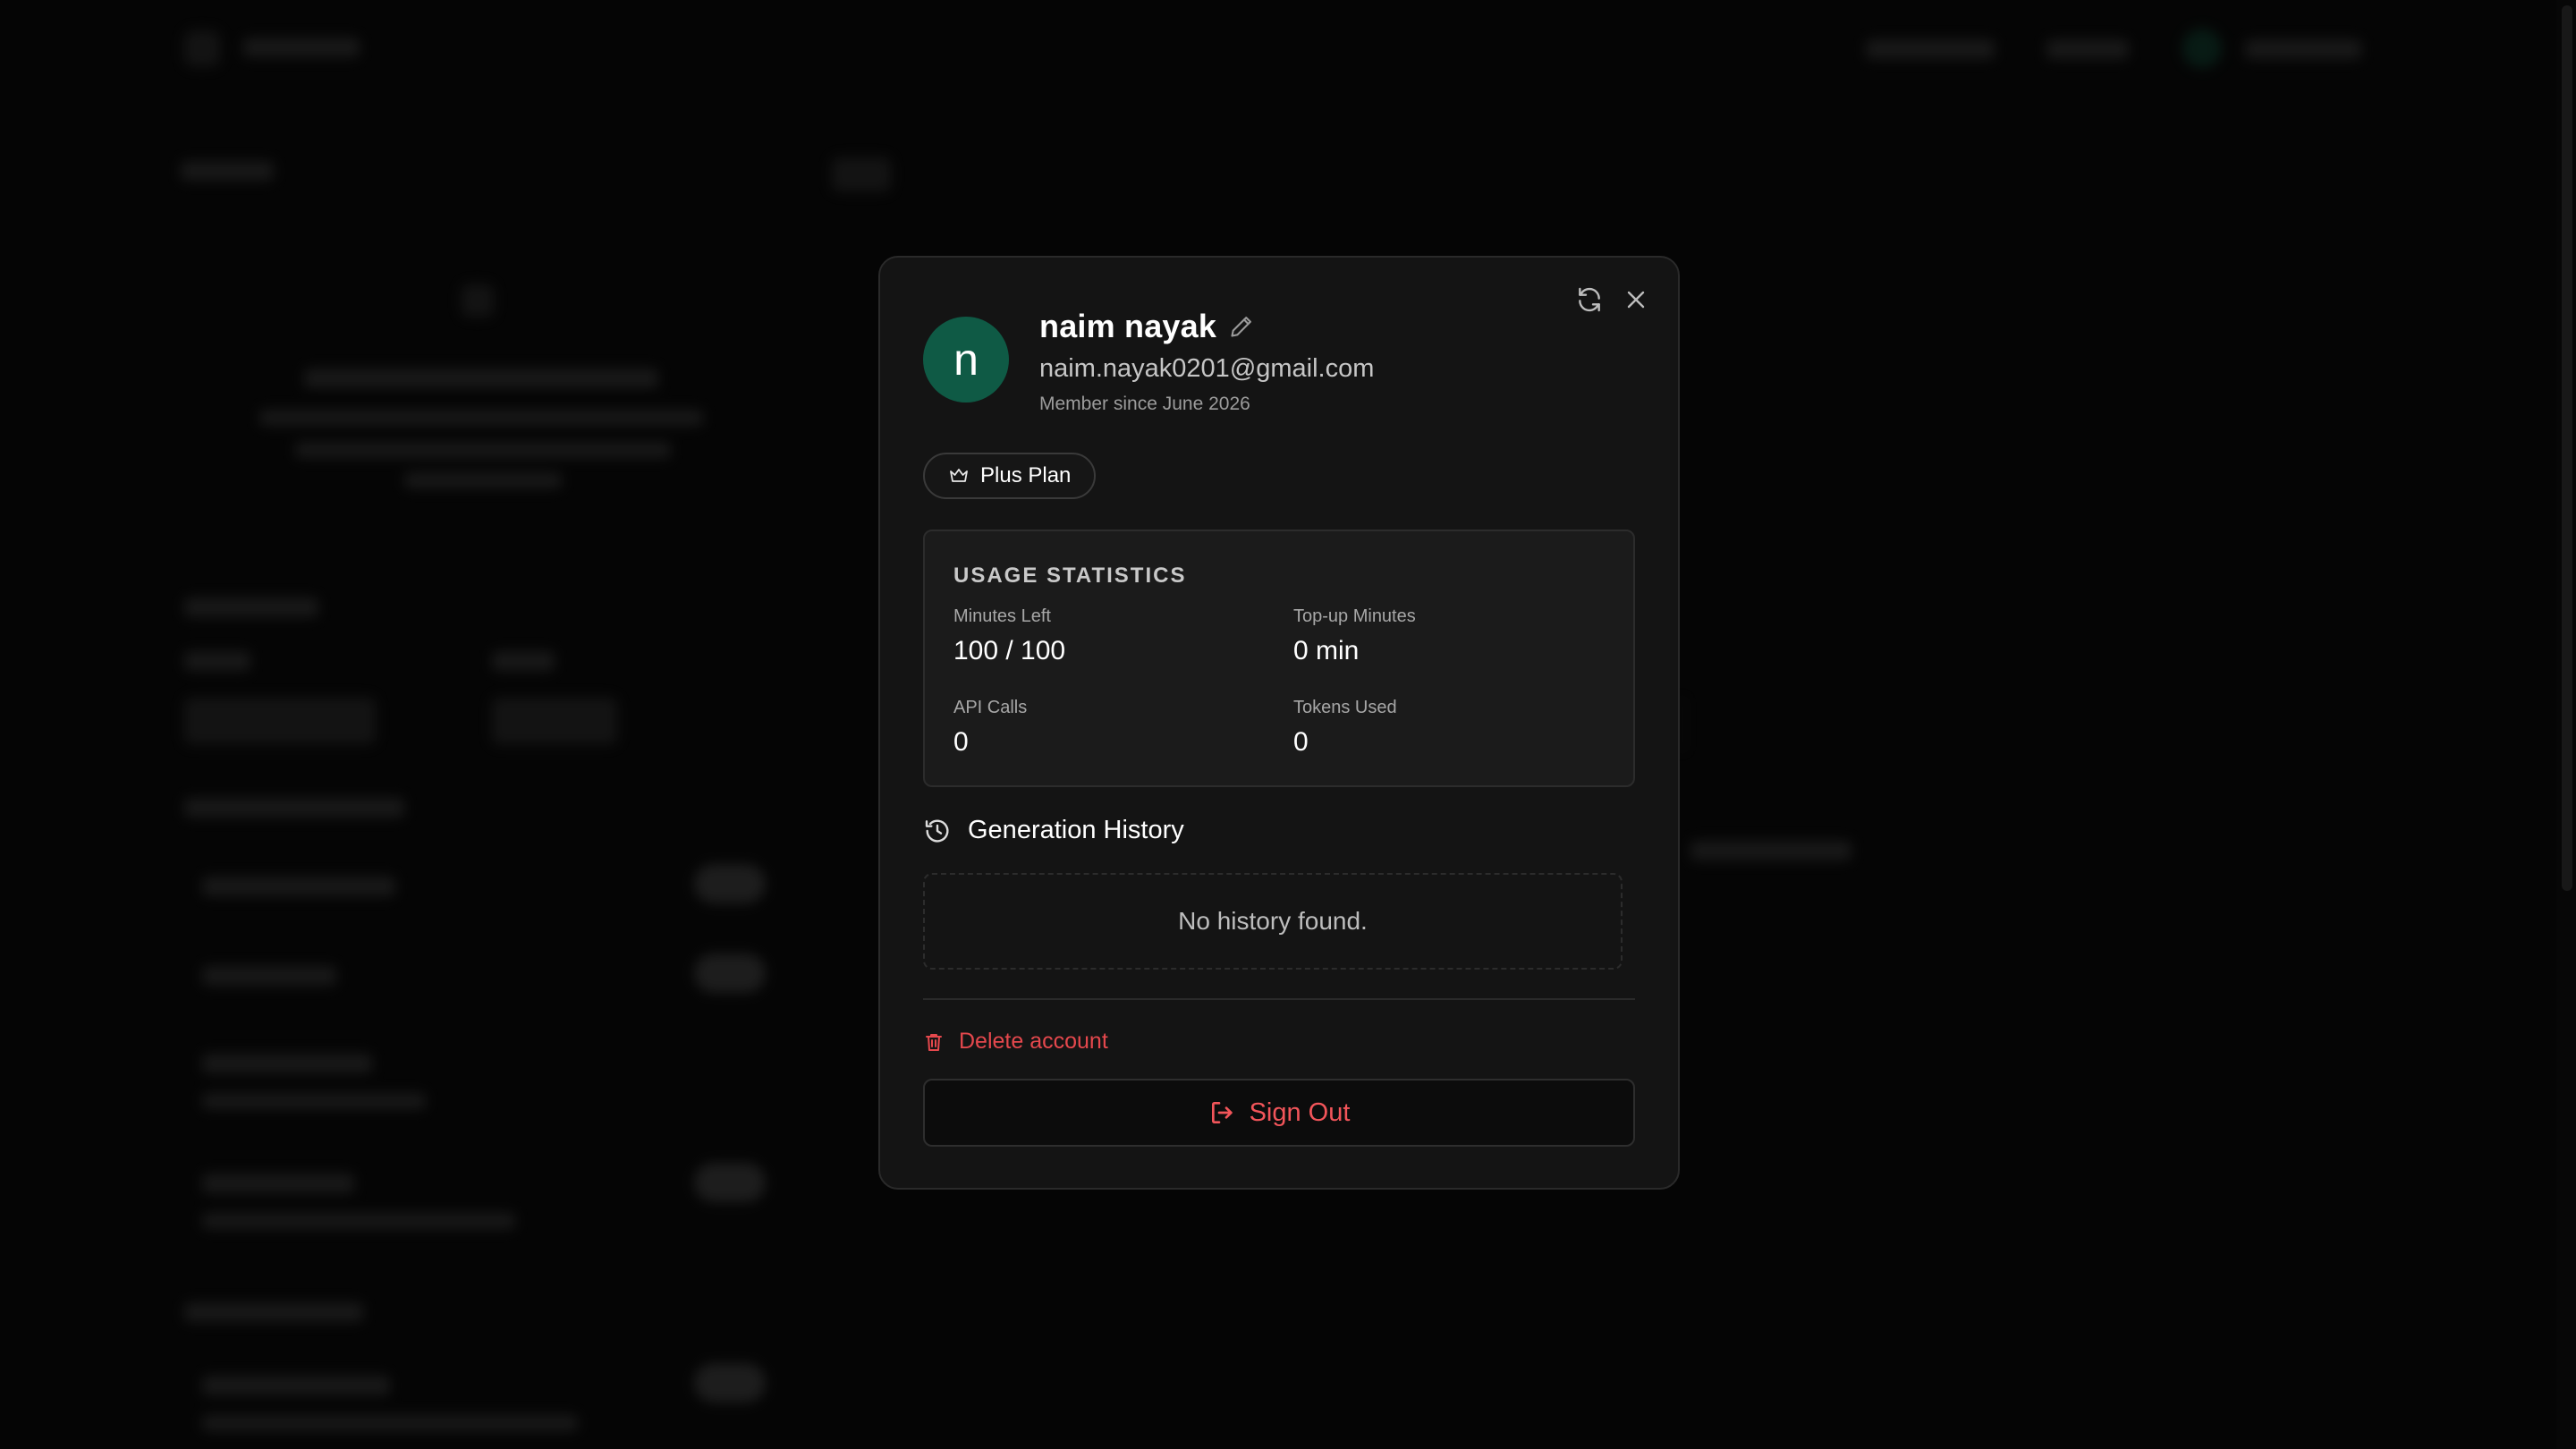  What do you see at coordinates (937, 831) in the screenshot?
I see `history-icon` at bounding box center [937, 831].